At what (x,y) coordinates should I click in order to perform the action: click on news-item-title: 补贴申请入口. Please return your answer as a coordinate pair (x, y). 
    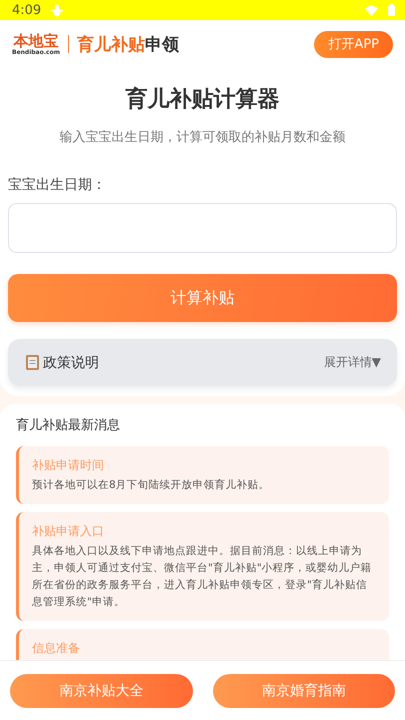
    Looking at the image, I should click on (68, 531).